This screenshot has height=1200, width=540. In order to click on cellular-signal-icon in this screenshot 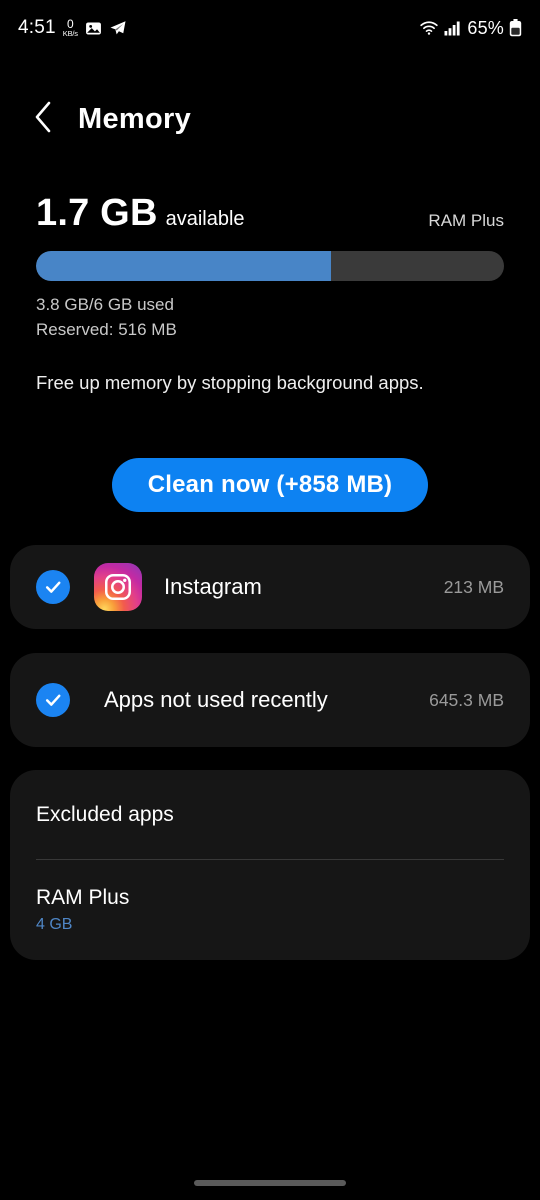, I will do `click(453, 28)`.